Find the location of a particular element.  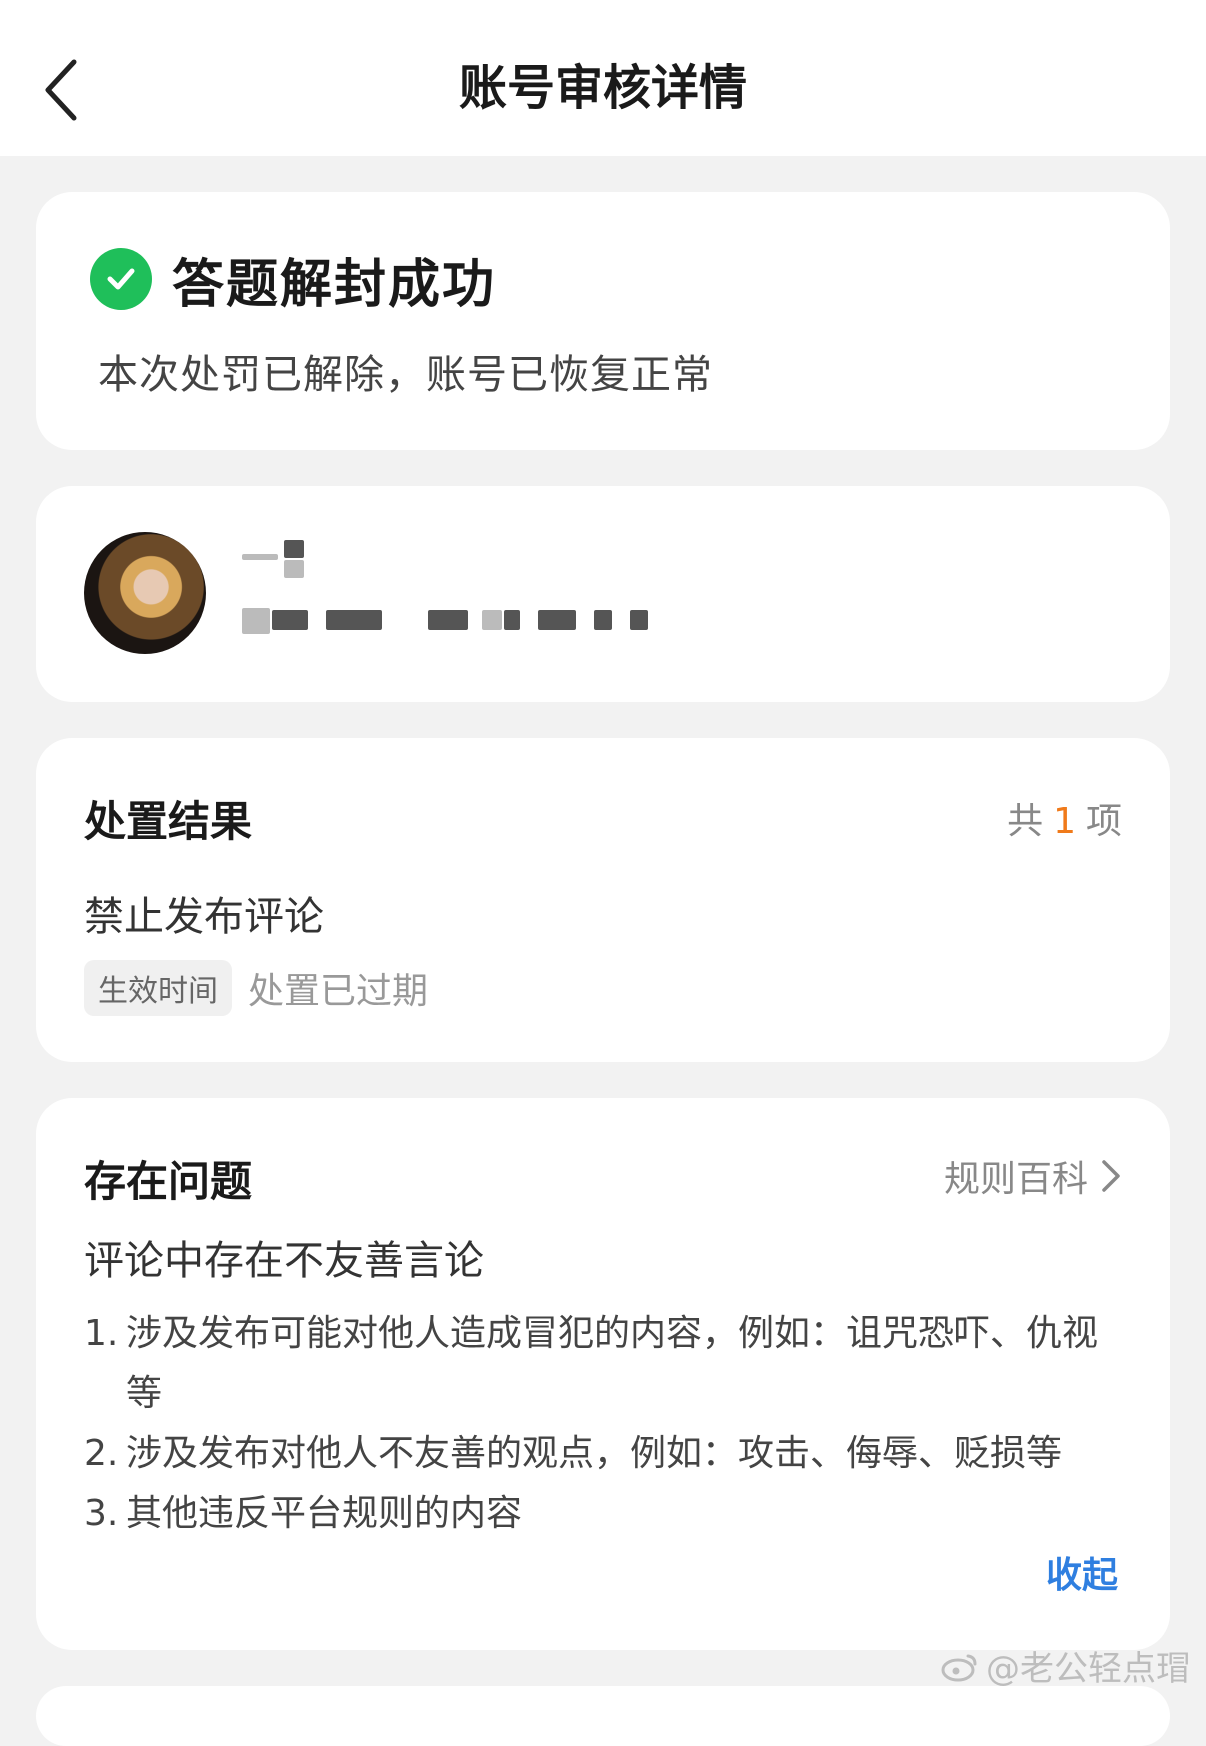

status-title: 答题解封成功 is located at coordinates (334, 284).